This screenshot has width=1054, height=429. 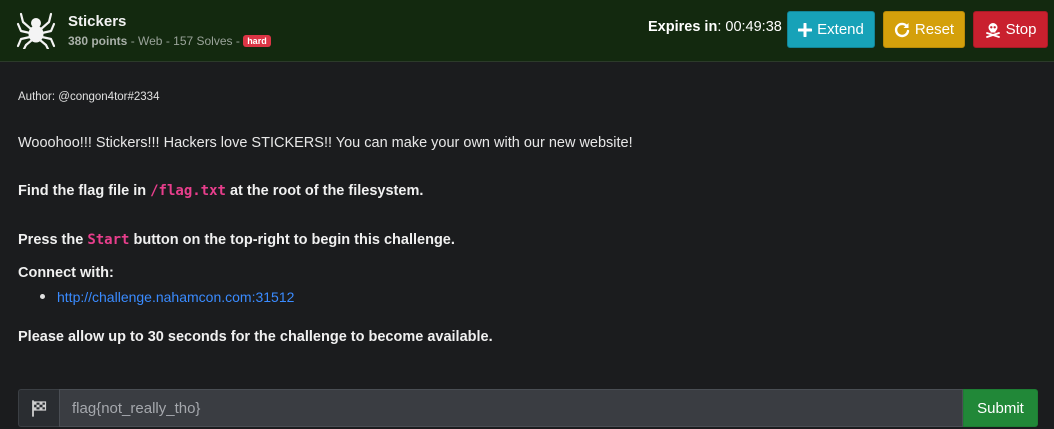 What do you see at coordinates (175, 297) in the screenshot?
I see `connection-link: http://challenge.nahamcon.com:31512` at bounding box center [175, 297].